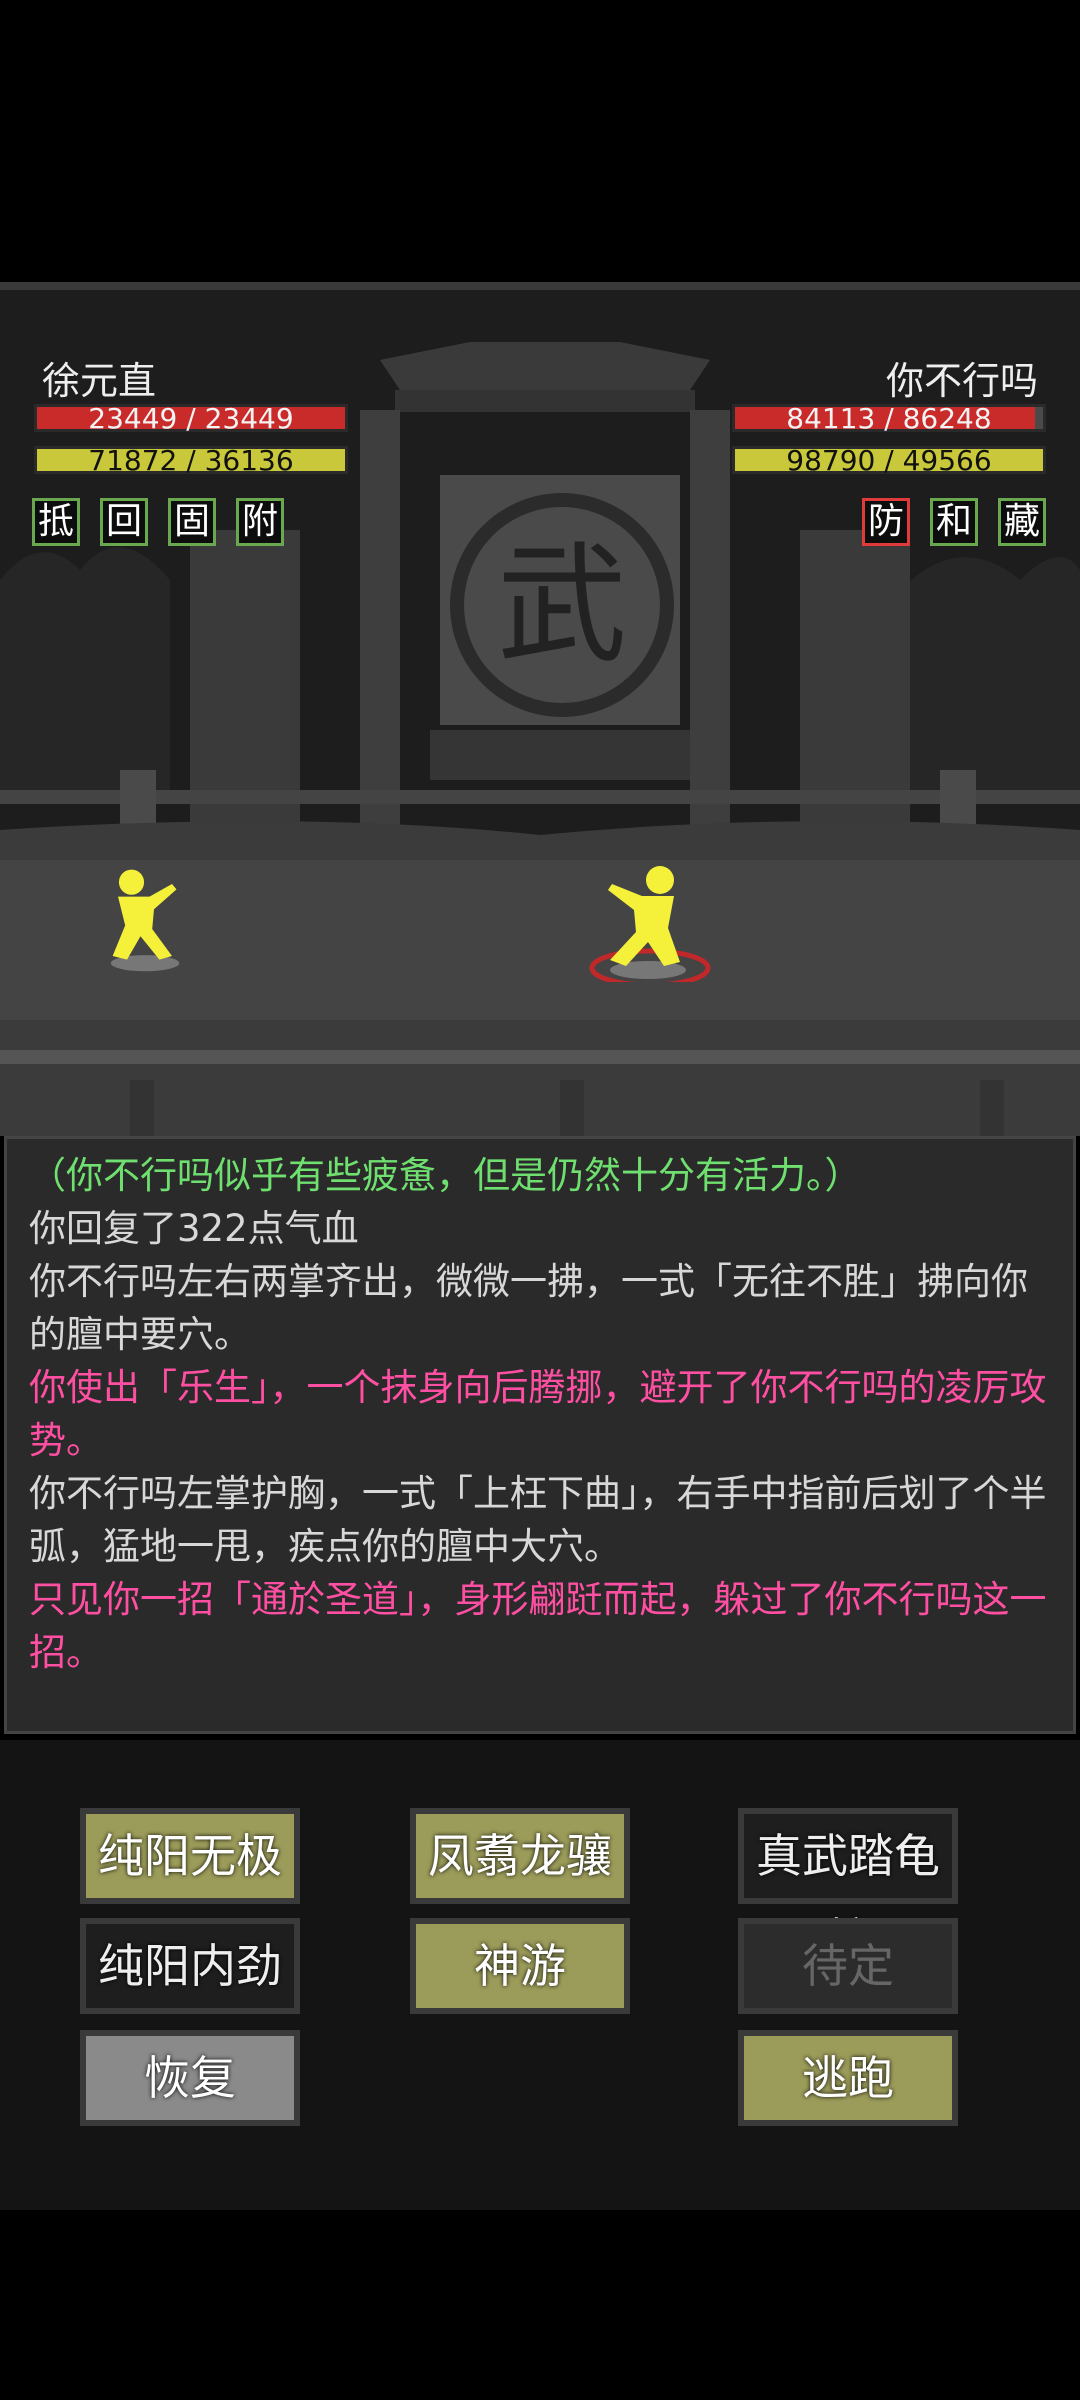 This screenshot has height=2400, width=1080. What do you see at coordinates (961, 381) in the screenshot?
I see `enemy-name: 你不行吗` at bounding box center [961, 381].